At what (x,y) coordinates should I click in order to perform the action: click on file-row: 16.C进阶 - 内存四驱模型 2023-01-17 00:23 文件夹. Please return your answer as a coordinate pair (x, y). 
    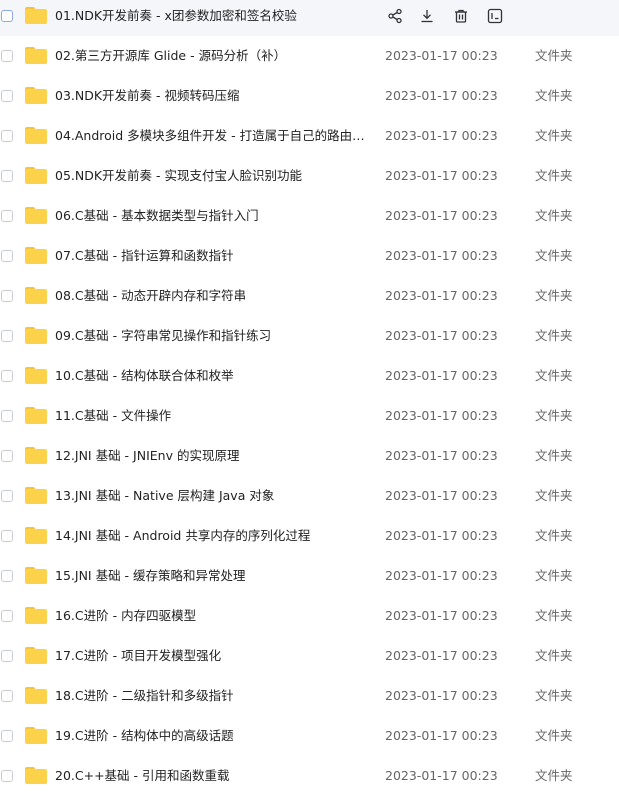
    Looking at the image, I should click on (309, 616).